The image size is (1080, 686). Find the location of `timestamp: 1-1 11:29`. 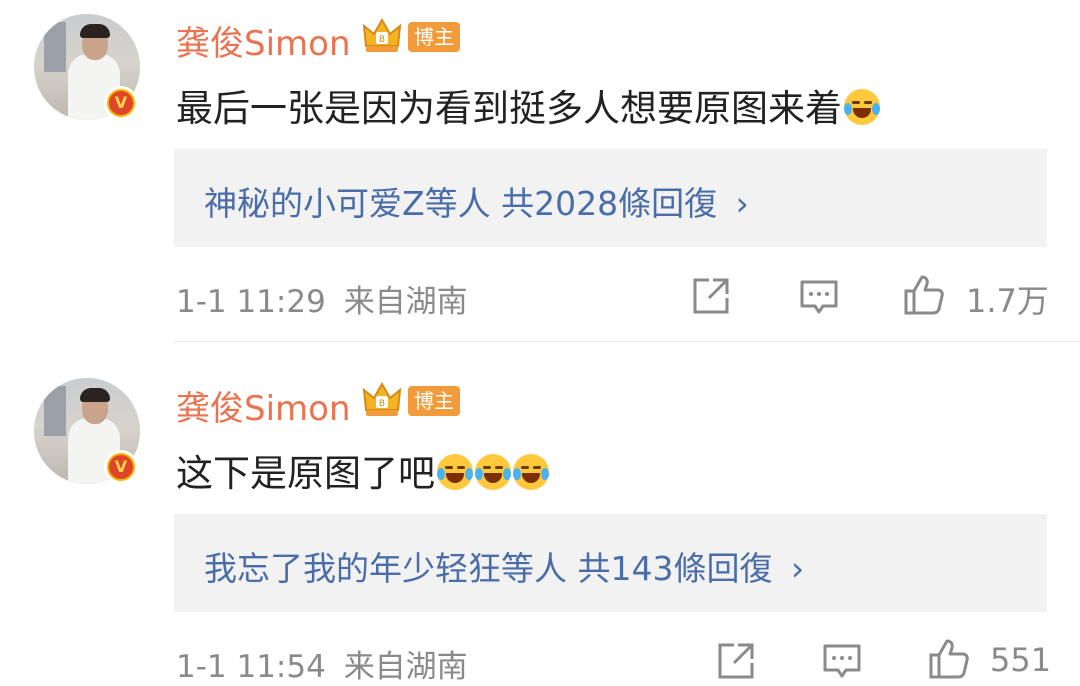

timestamp: 1-1 11:29 is located at coordinates (251, 302).